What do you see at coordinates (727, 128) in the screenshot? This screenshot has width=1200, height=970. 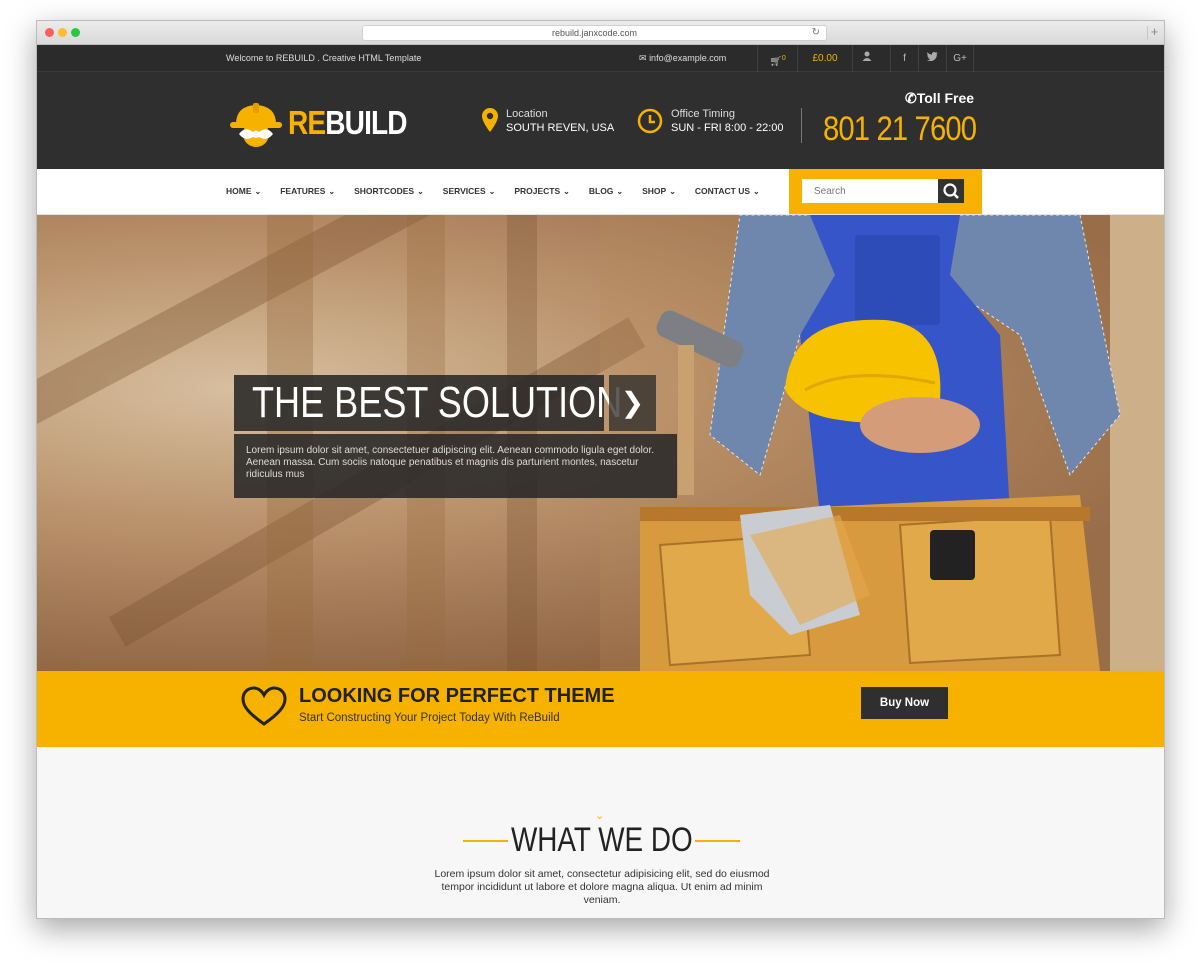 I see `timing-value: SUN - FRI 8:00 - 22:00` at bounding box center [727, 128].